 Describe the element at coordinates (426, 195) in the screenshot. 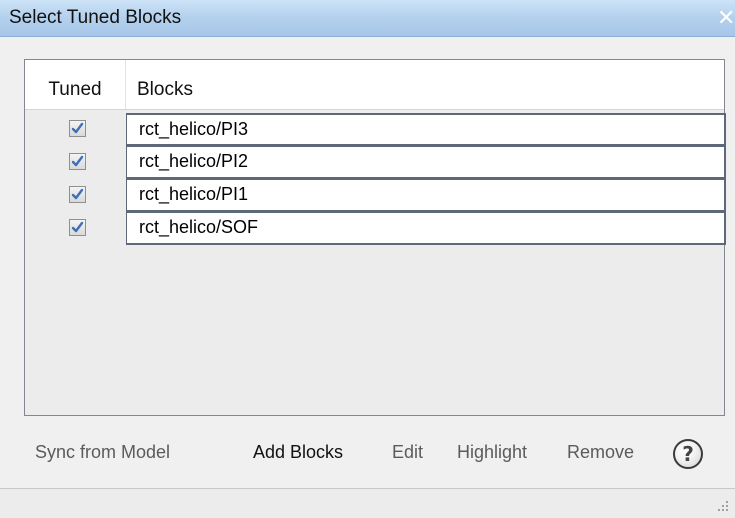

I see `block-cell: rct_helico/PI1` at that location.